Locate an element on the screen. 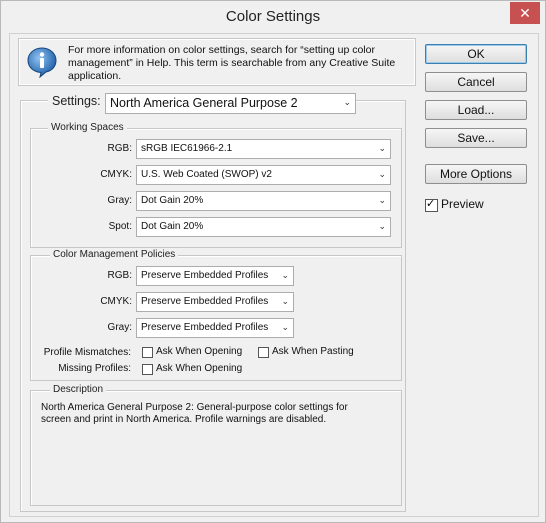  cancel-button: Cancel is located at coordinates (476, 82).